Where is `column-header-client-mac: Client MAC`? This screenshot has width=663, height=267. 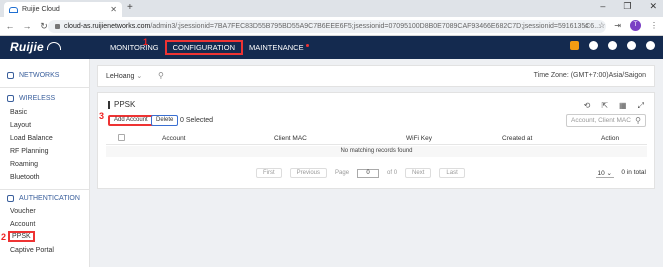 column-header-client-mac: Client MAC is located at coordinates (290, 138).